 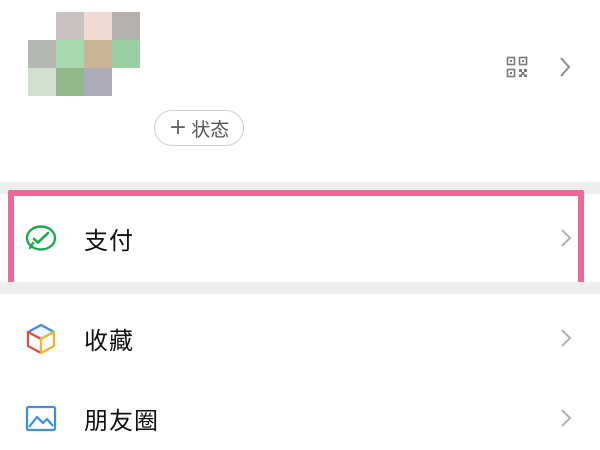 I want to click on qr-code-icon, so click(x=517, y=67).